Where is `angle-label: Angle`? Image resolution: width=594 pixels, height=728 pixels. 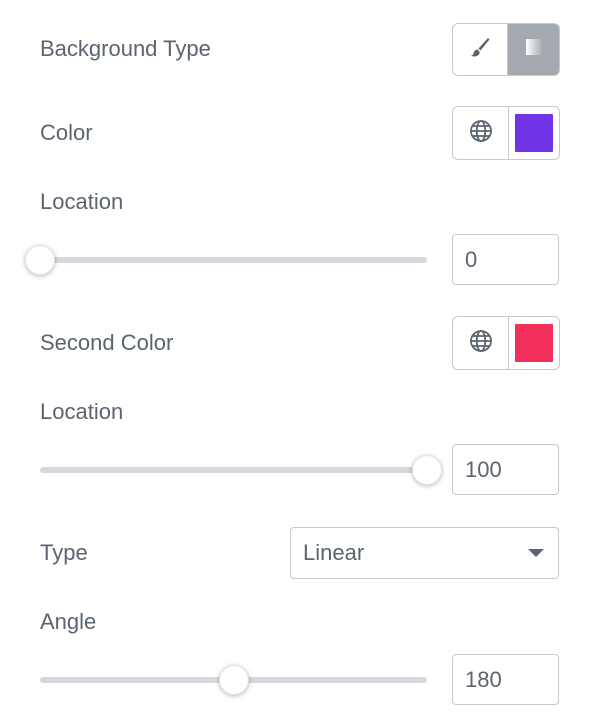
angle-label: Angle is located at coordinates (68, 621).